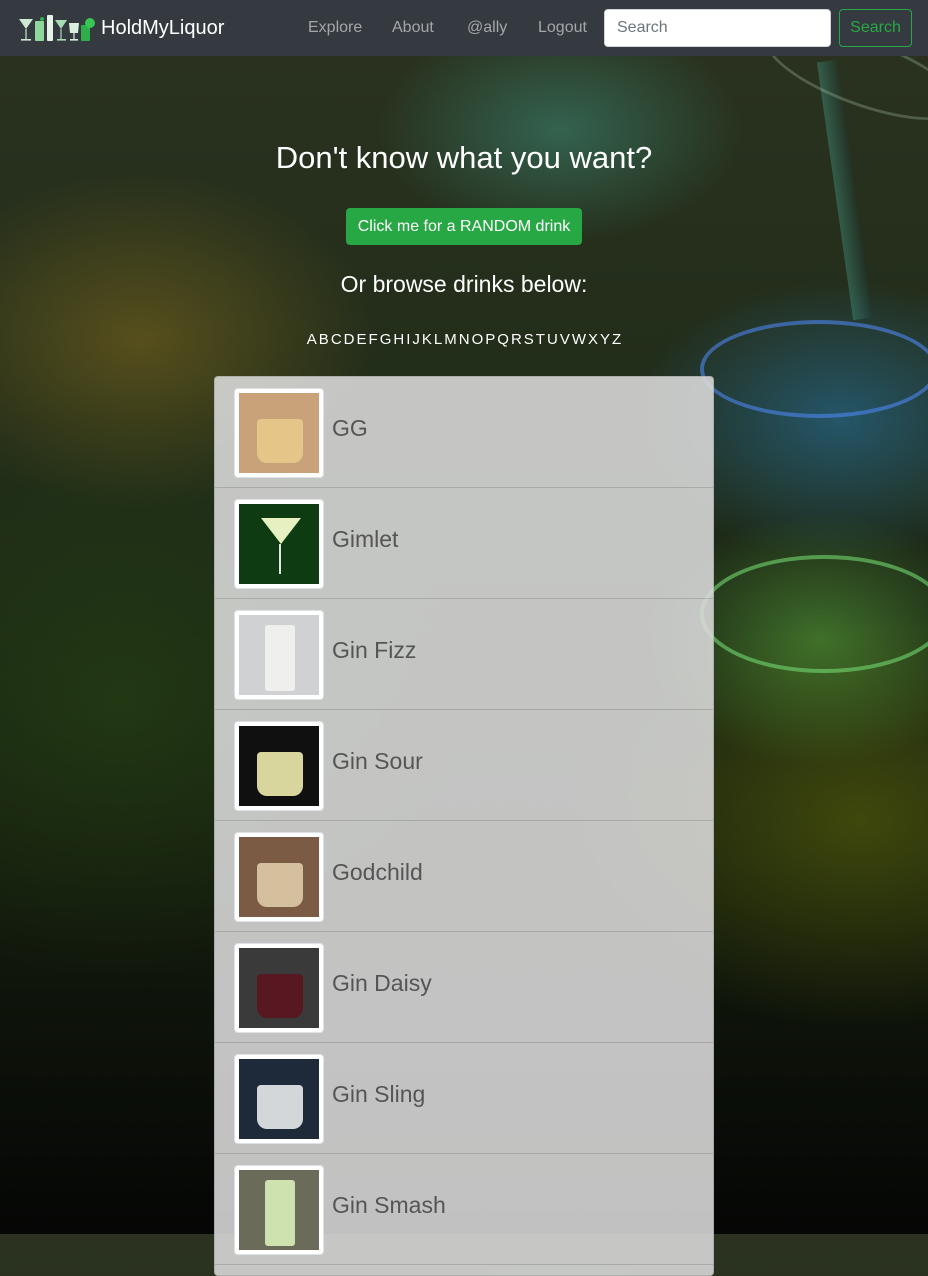 This screenshot has height=1276, width=928. What do you see at coordinates (503, 339) in the screenshot?
I see `letter-link-q: Q` at bounding box center [503, 339].